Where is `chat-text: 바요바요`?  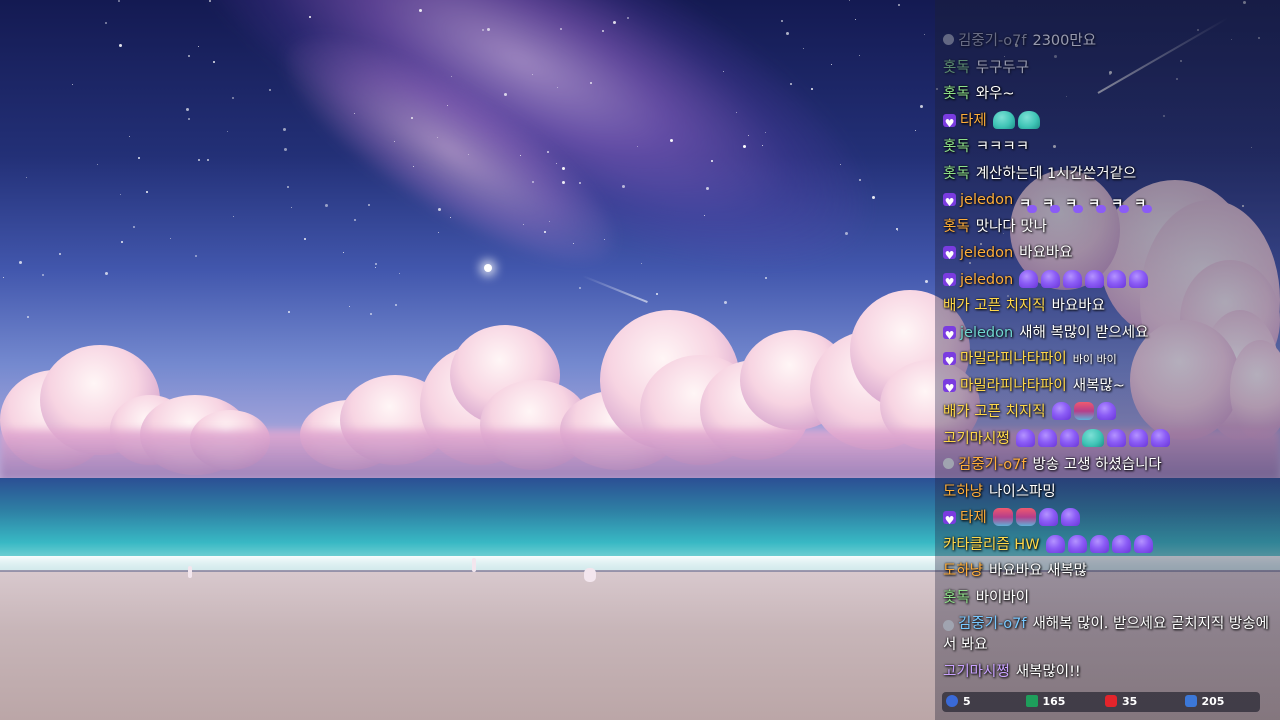
chat-text: 바요바요 is located at coordinates (1078, 306).